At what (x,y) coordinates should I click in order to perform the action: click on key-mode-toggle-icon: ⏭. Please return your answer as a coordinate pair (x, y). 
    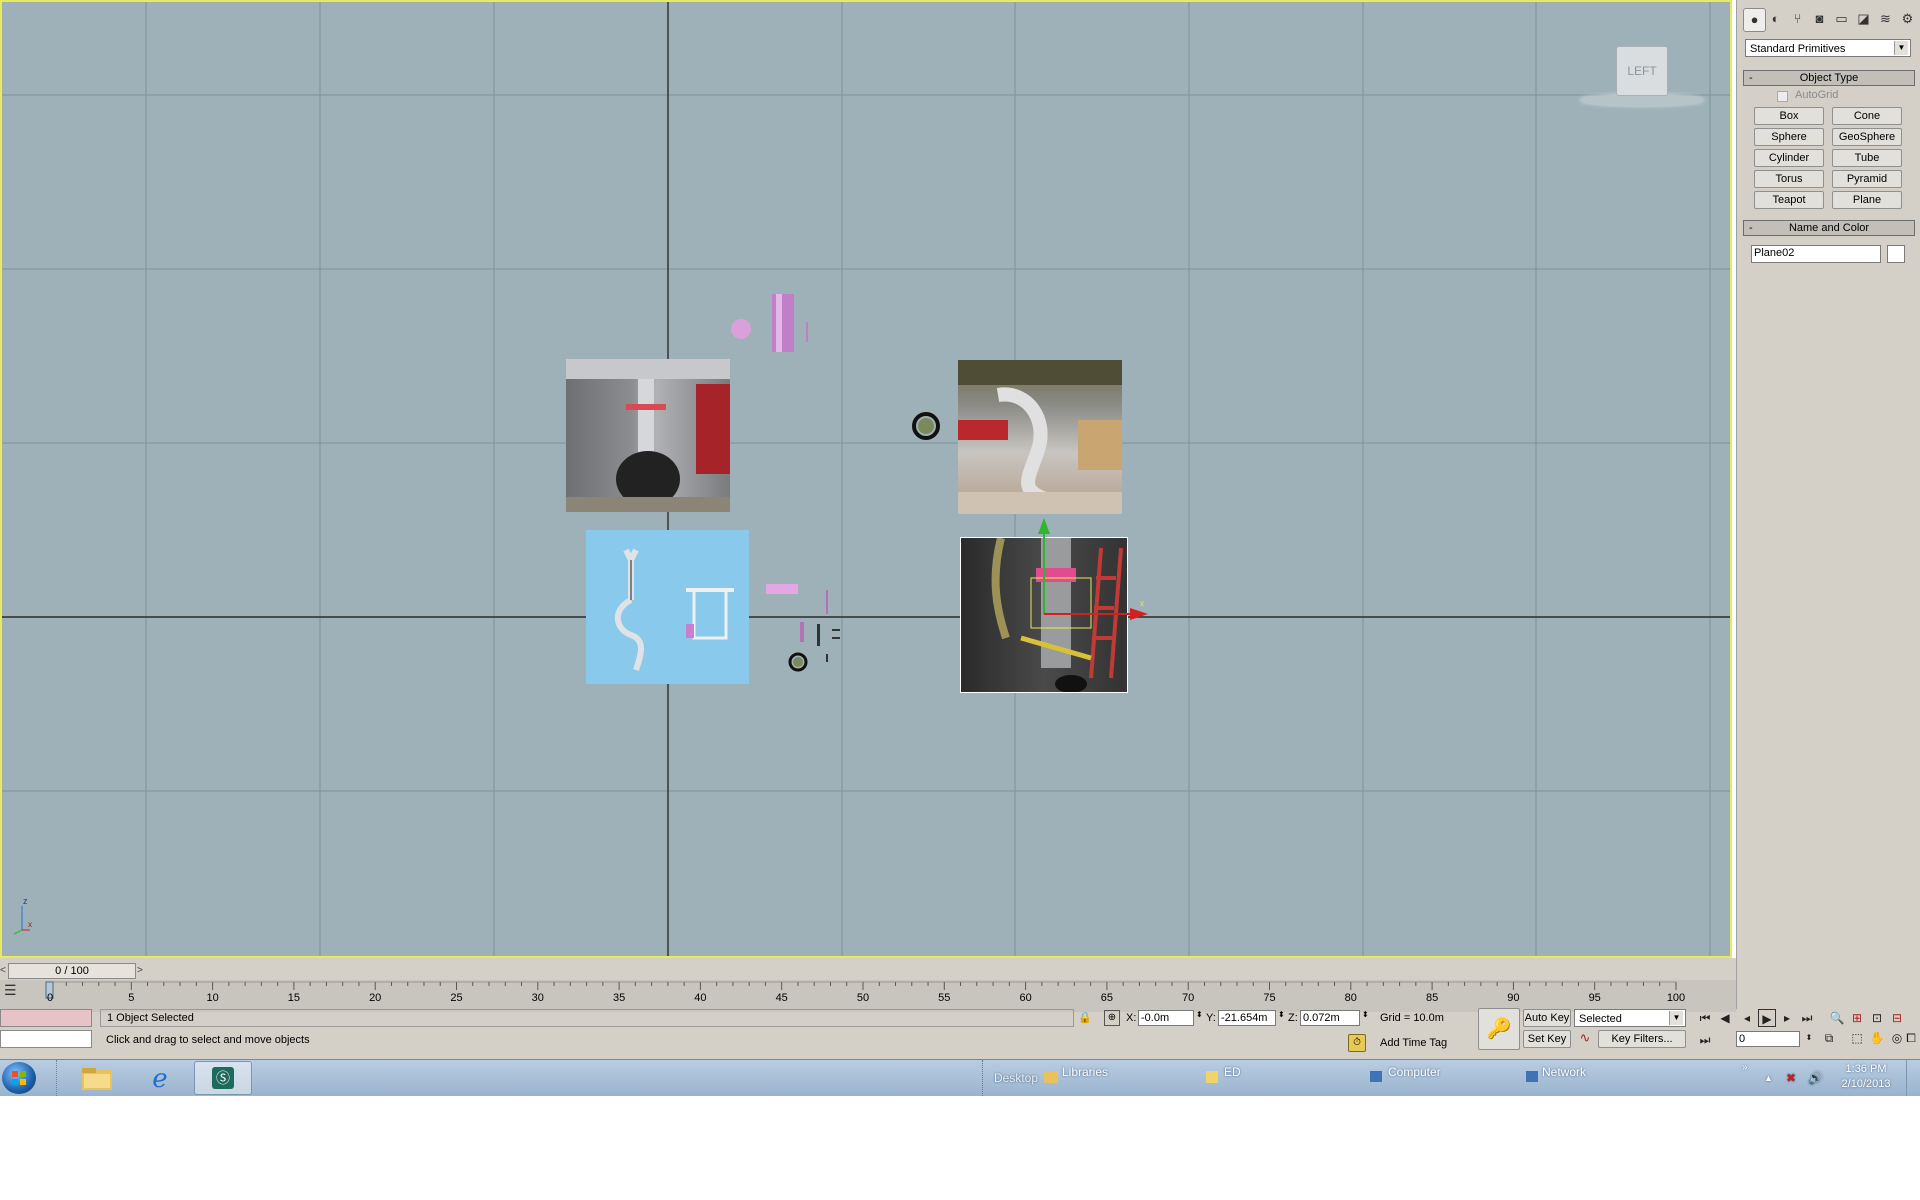
    Looking at the image, I should click on (1705, 1040).